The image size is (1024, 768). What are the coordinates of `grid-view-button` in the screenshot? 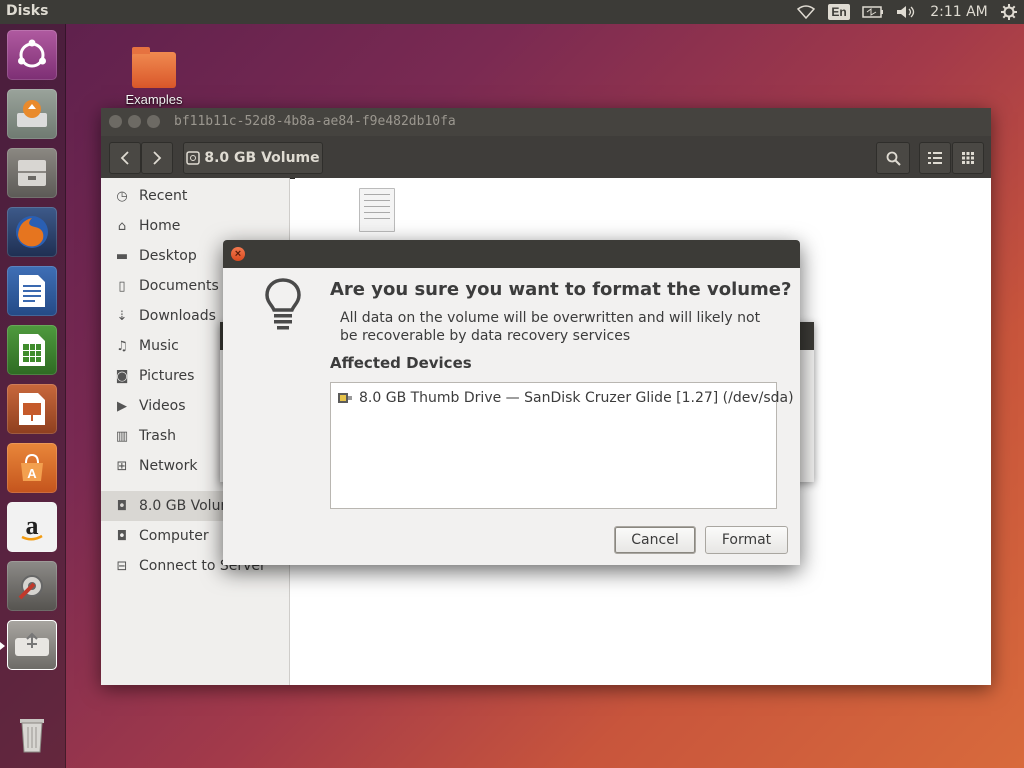 It's located at (968, 158).